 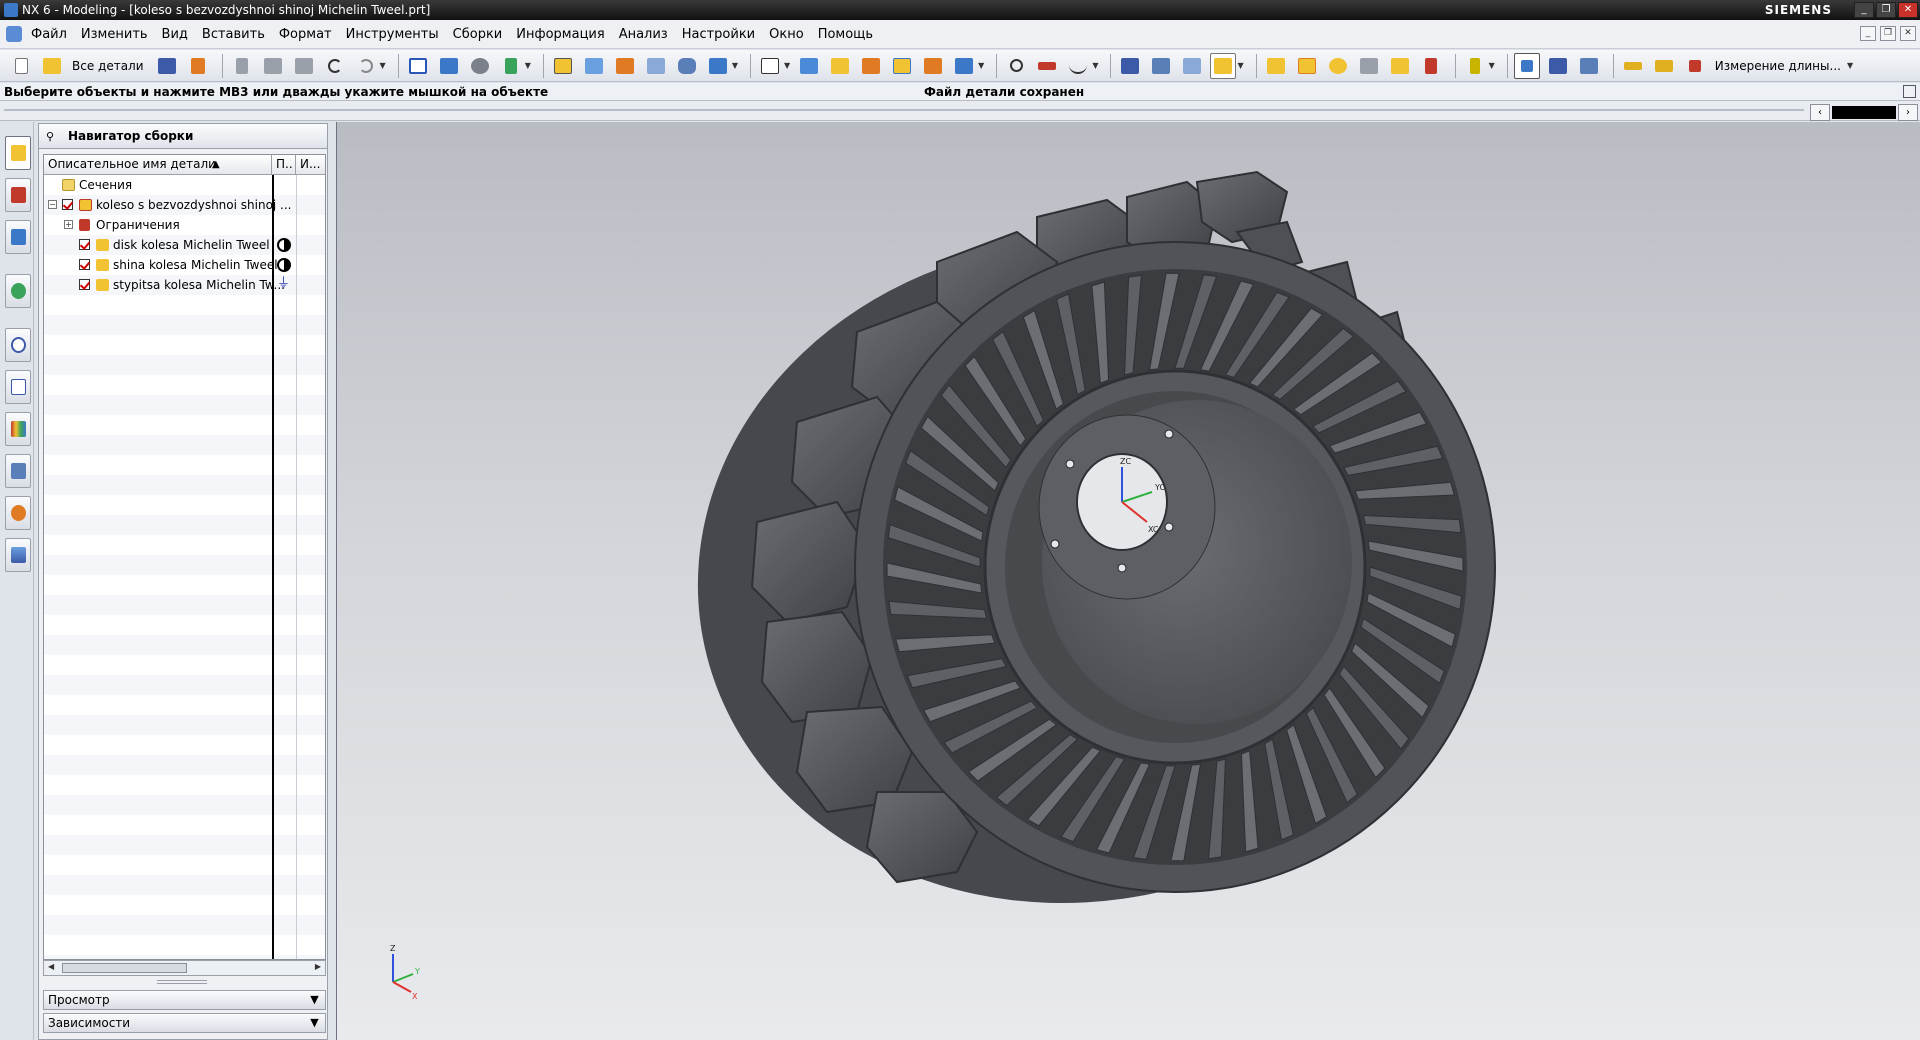 I want to click on pin-icon: ⚲, so click(x=53, y=136).